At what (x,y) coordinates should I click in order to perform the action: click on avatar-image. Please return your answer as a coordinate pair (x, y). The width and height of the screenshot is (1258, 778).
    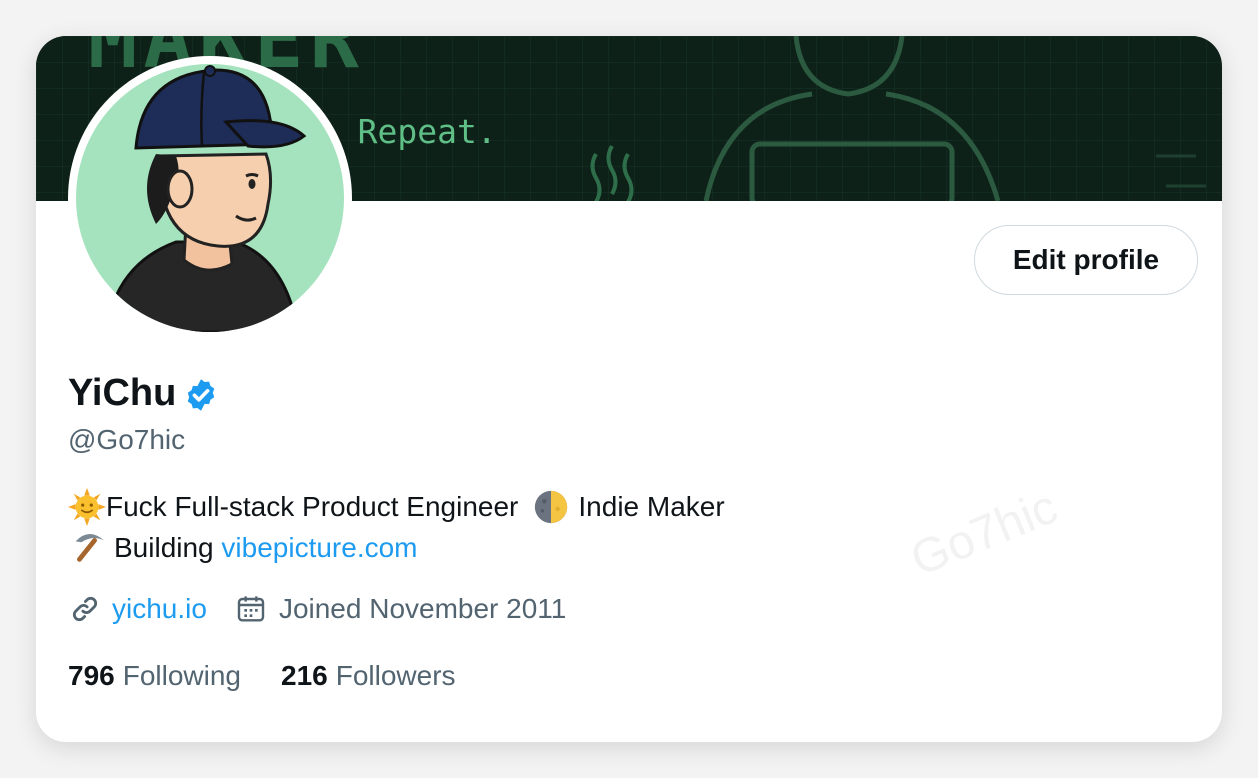
    Looking at the image, I should click on (210, 198).